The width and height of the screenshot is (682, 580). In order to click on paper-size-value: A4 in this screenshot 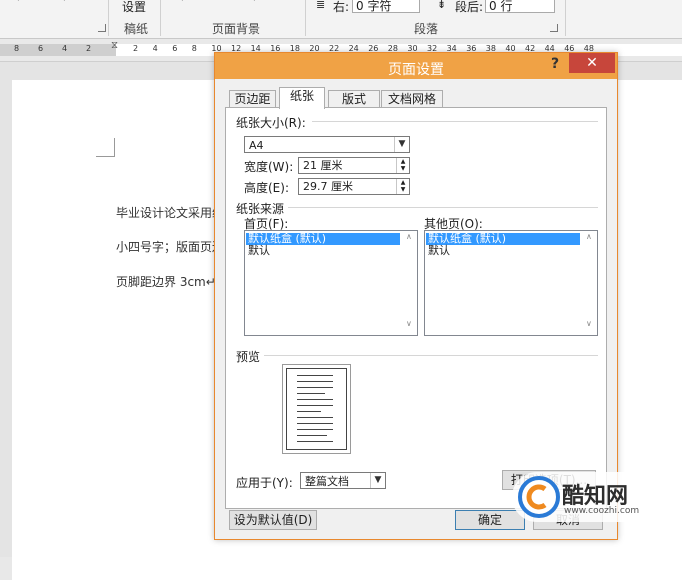, I will do `click(256, 145)`.